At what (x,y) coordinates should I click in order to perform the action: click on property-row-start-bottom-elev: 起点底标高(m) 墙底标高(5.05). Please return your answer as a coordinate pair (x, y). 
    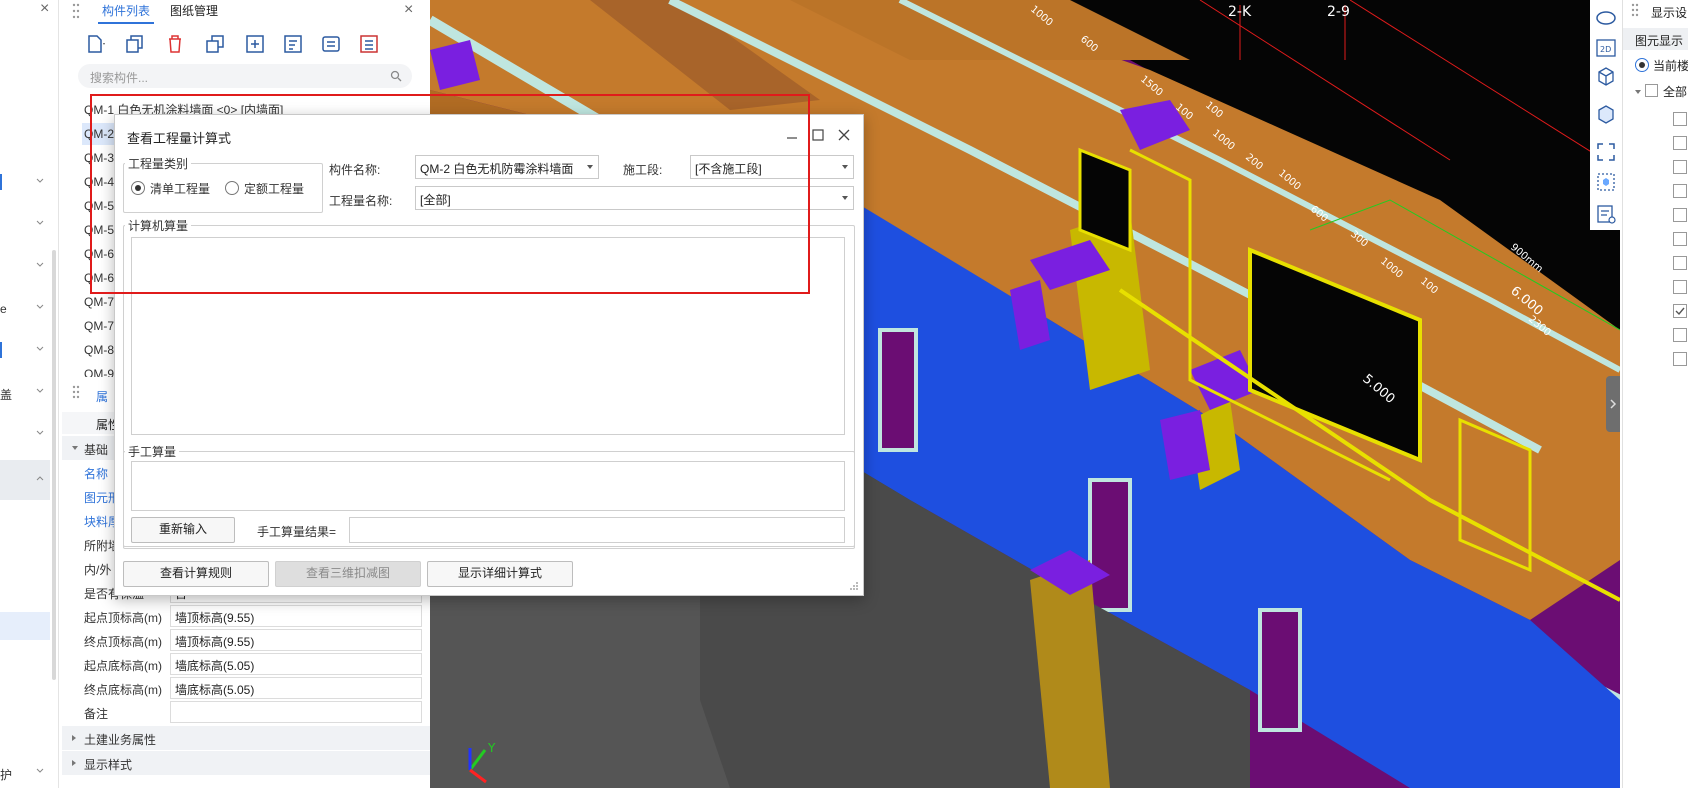
    Looking at the image, I should click on (246, 664).